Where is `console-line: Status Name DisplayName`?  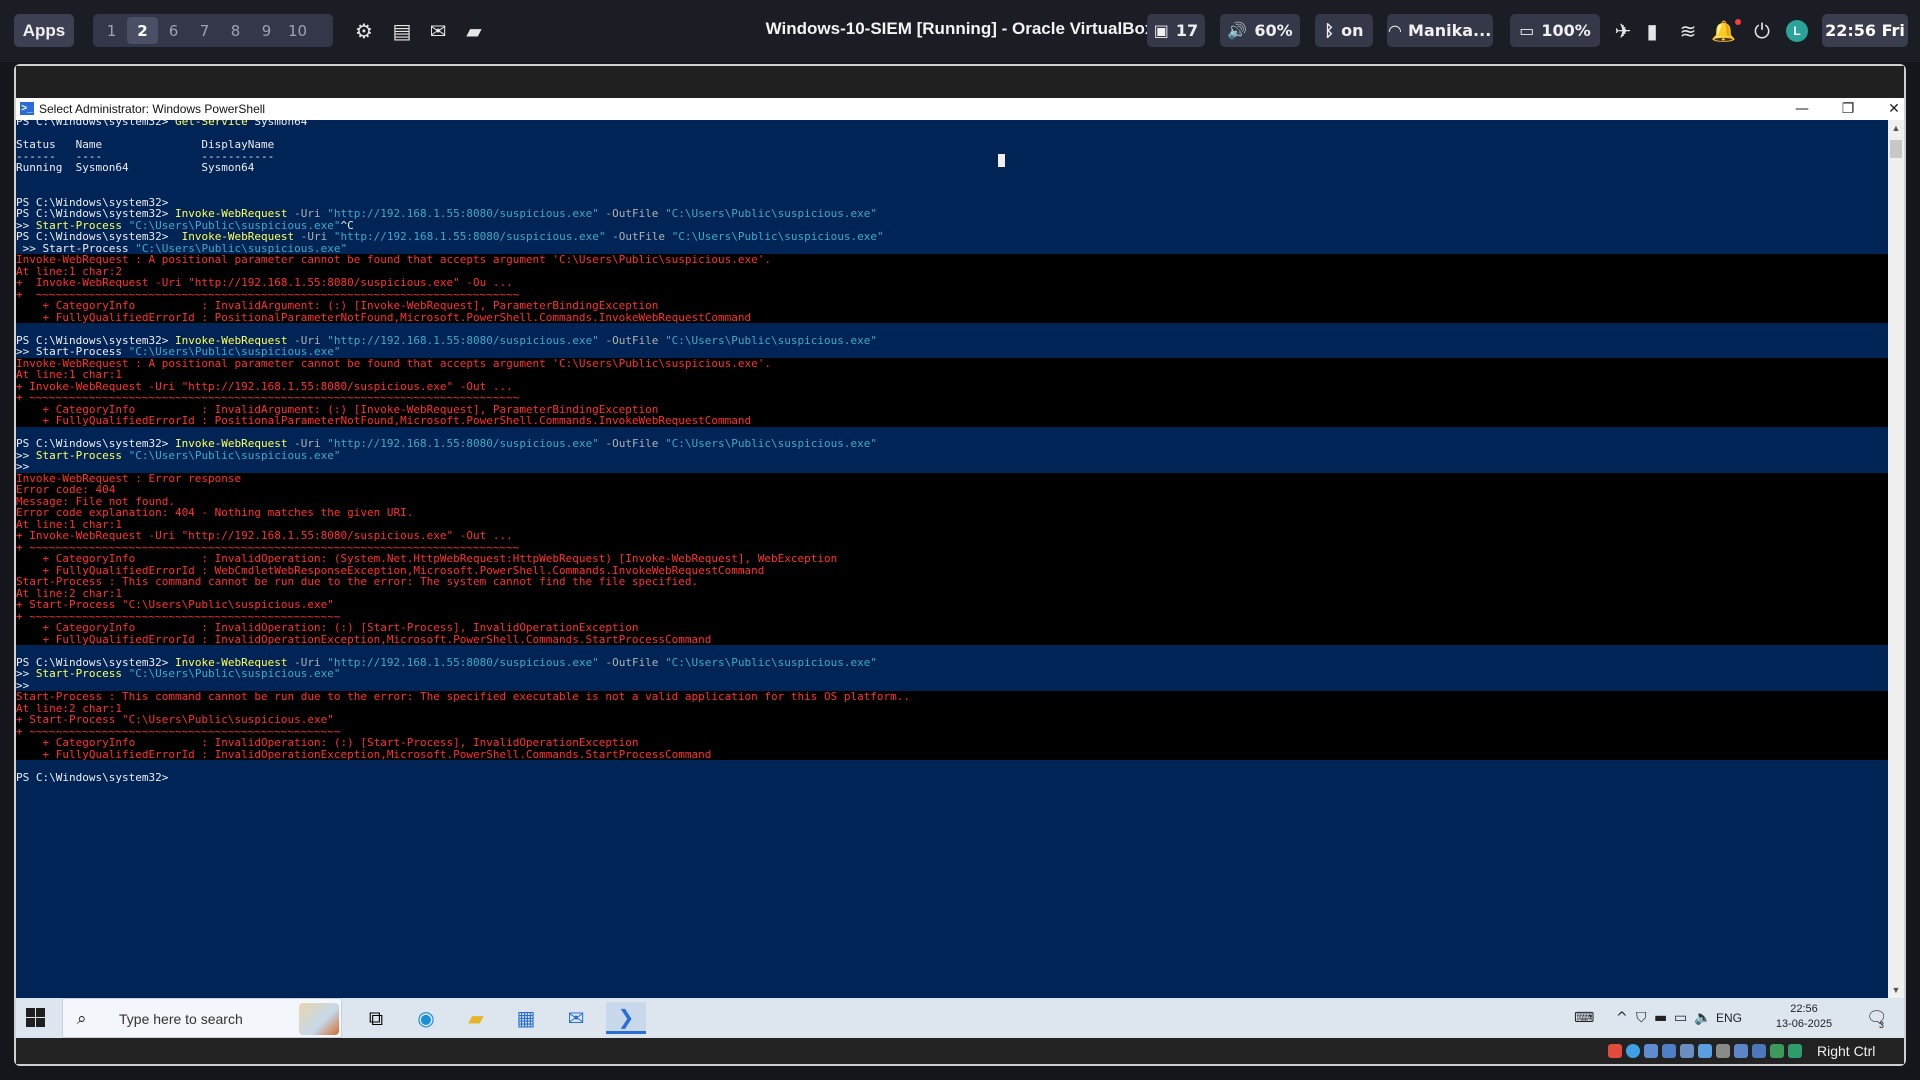 console-line: Status Name DisplayName is located at coordinates (952, 145).